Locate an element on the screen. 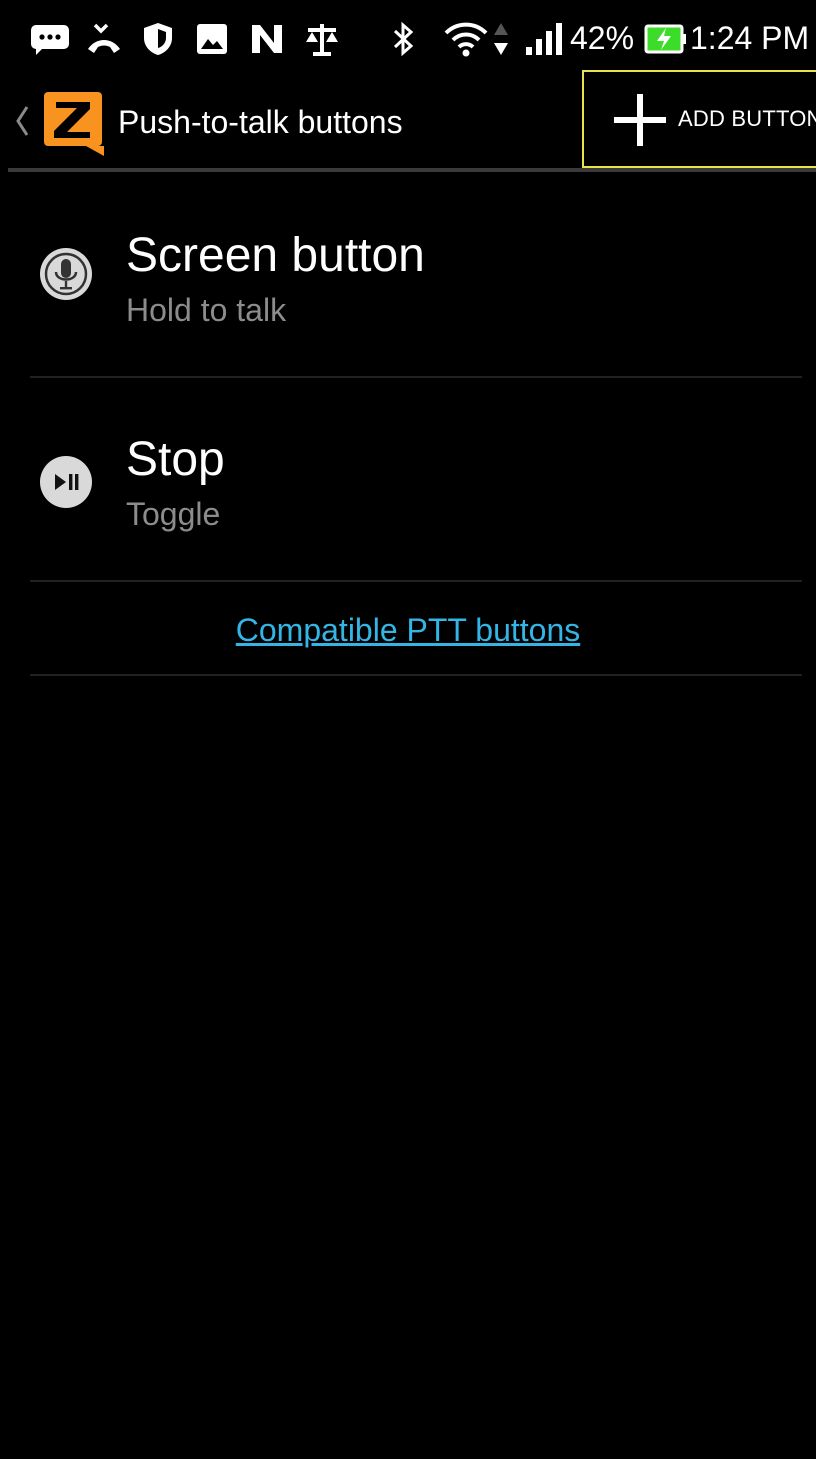 This screenshot has width=816, height=1459. add-button-label: ADD BUTTON is located at coordinates (747, 118).